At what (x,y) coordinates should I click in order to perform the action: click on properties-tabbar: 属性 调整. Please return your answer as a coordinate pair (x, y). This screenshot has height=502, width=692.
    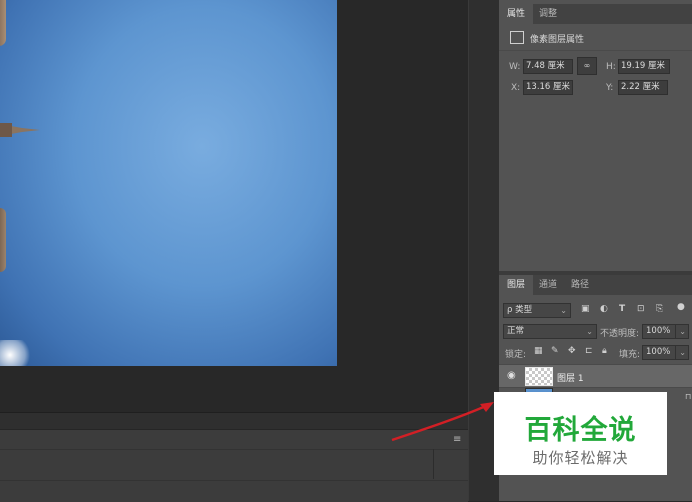
    Looking at the image, I should click on (595, 14).